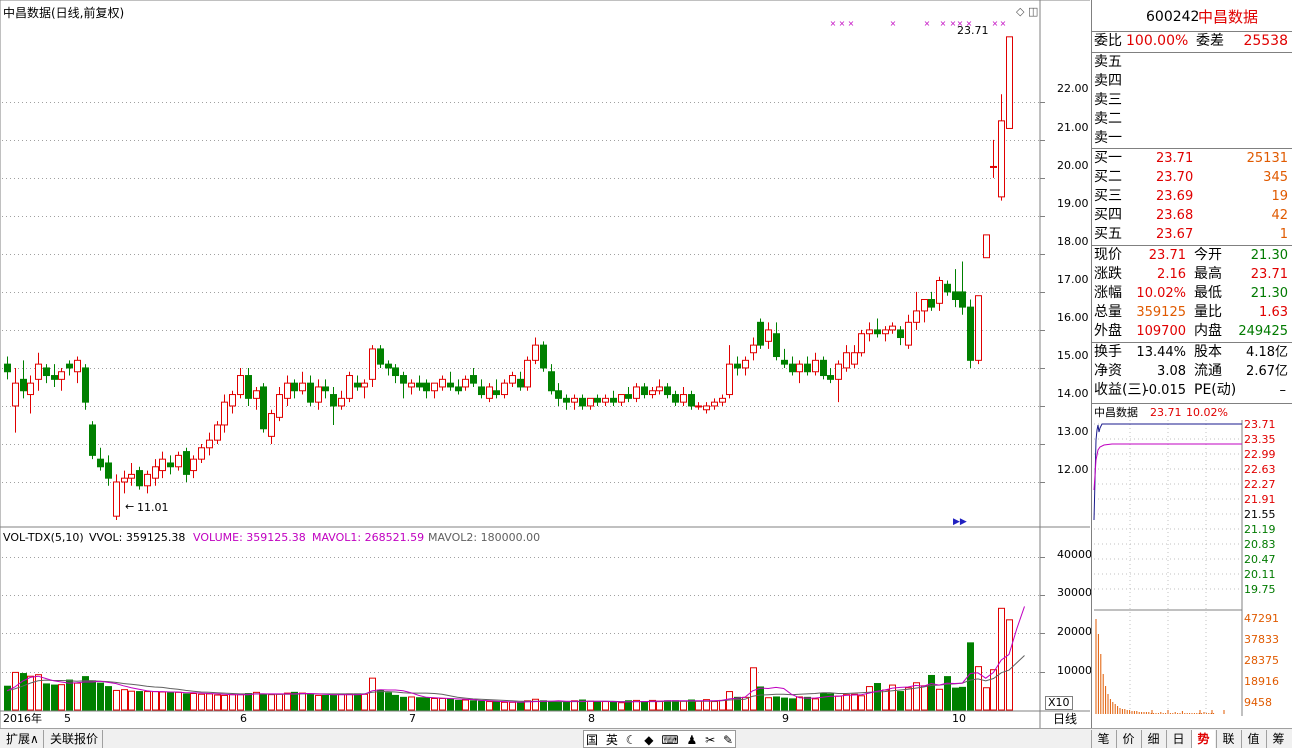  I want to click on mini-price-scale: 21.19, so click(1260, 529).